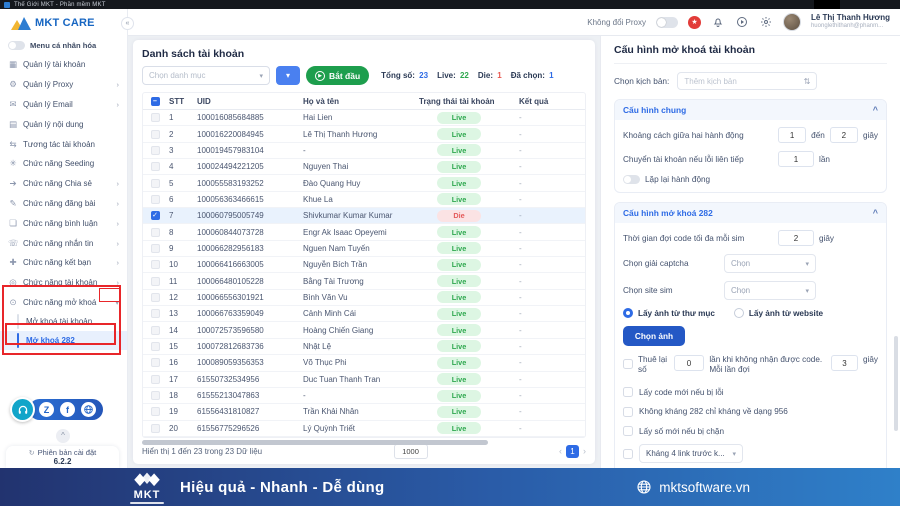 The image size is (900, 506). Describe the element at coordinates (127, 23) in the screenshot. I see `sidebar-collapse-button: «` at that location.